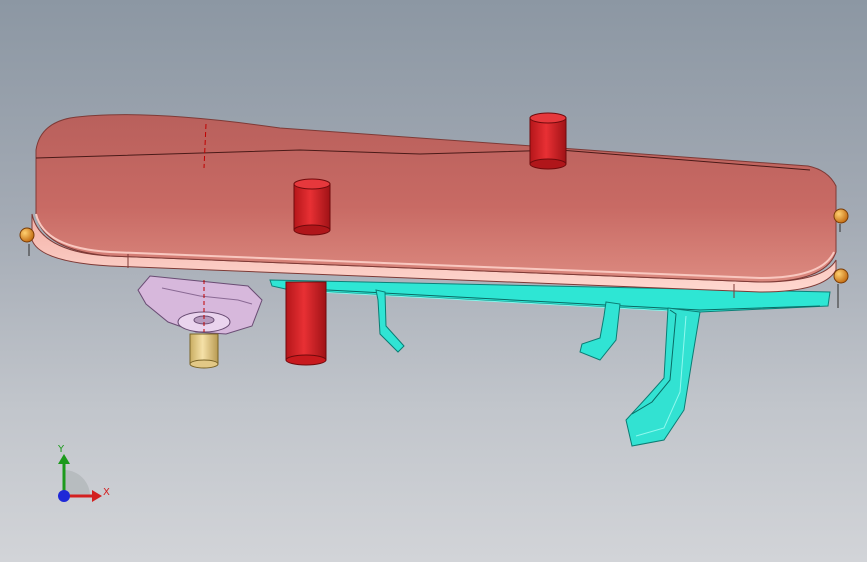 Image resolution: width=867 pixels, height=562 pixels. Describe the element at coordinates (64, 496) in the screenshot. I see `z-axis-origin-icon` at that location.